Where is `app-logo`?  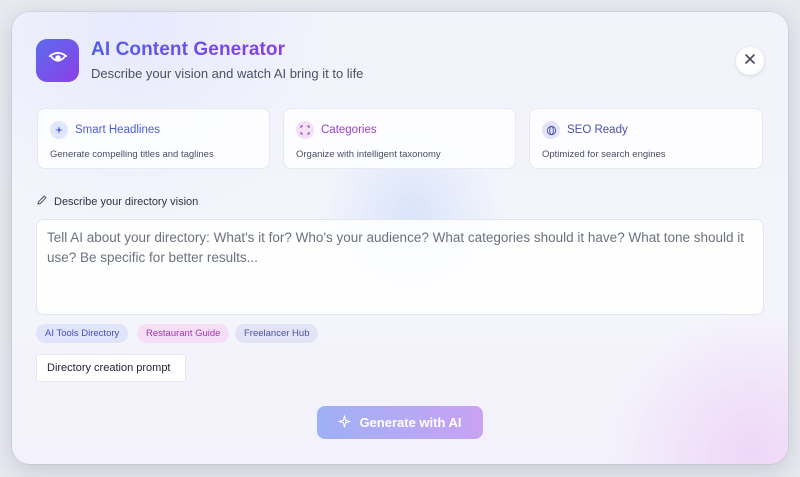
app-logo is located at coordinates (57, 60).